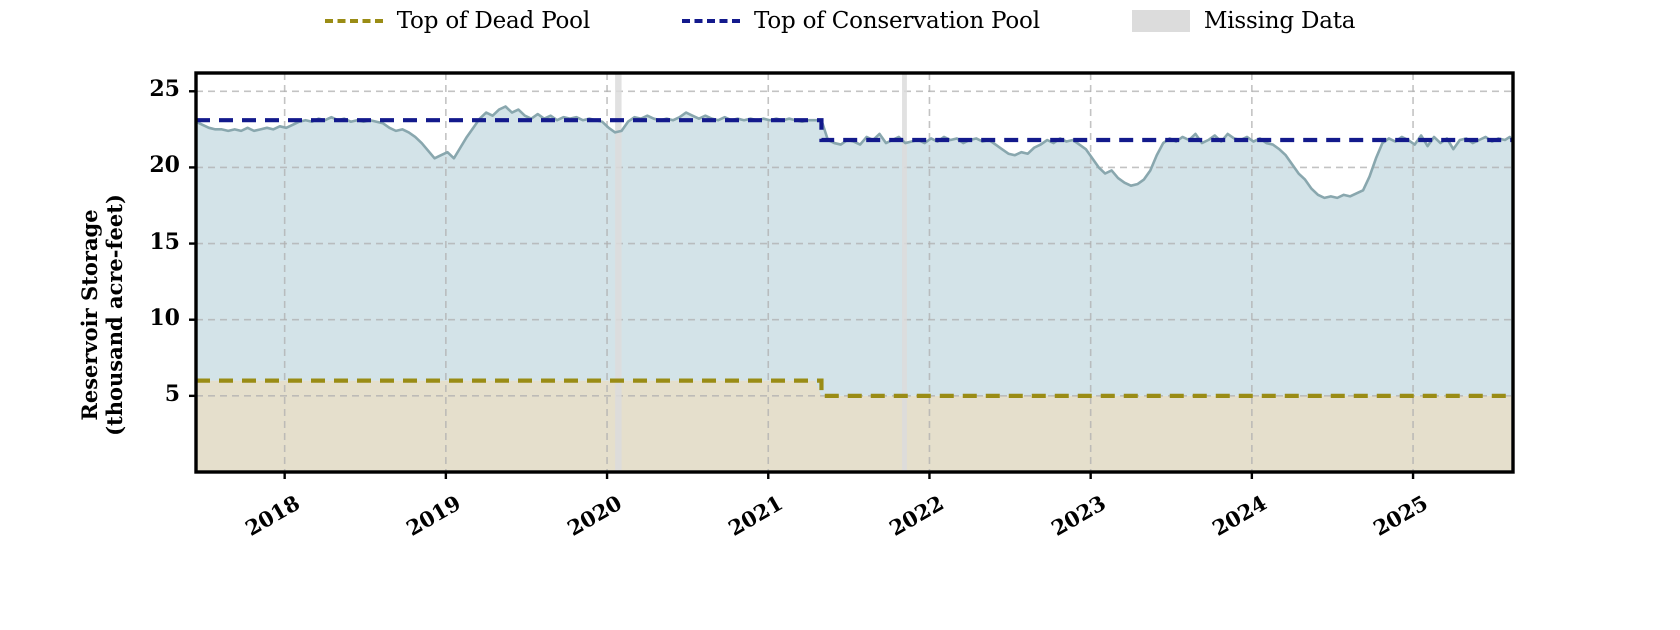 Image resolution: width=1680 pixels, height=630 pixels. I want to click on y-tick-label: 10, so click(164, 317).